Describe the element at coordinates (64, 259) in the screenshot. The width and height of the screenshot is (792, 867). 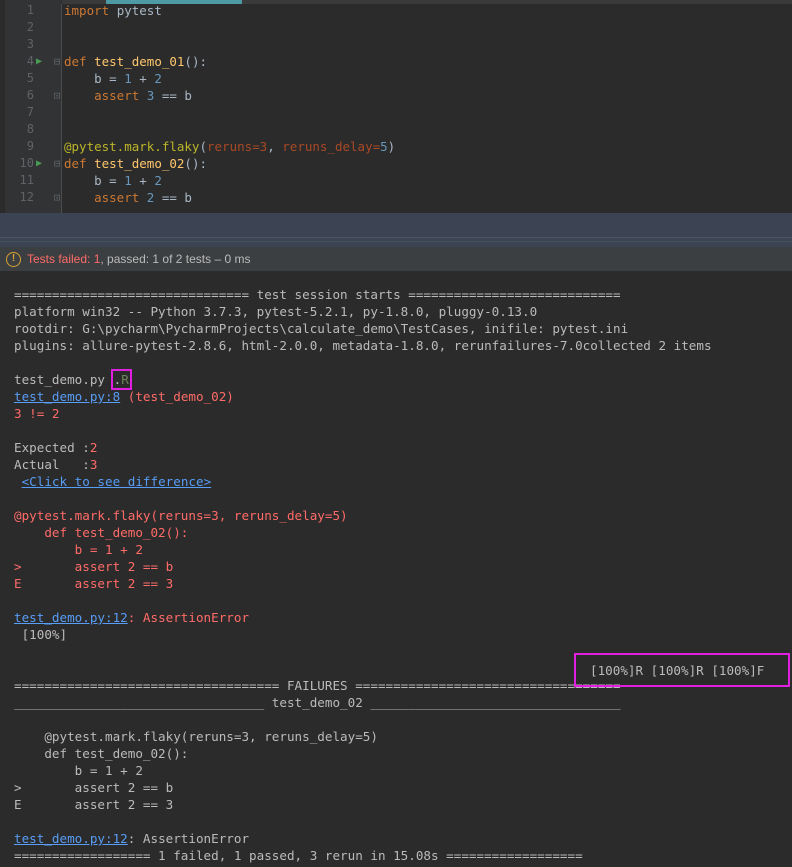
I see `tests-failed-label: Tests failed: 1` at that location.